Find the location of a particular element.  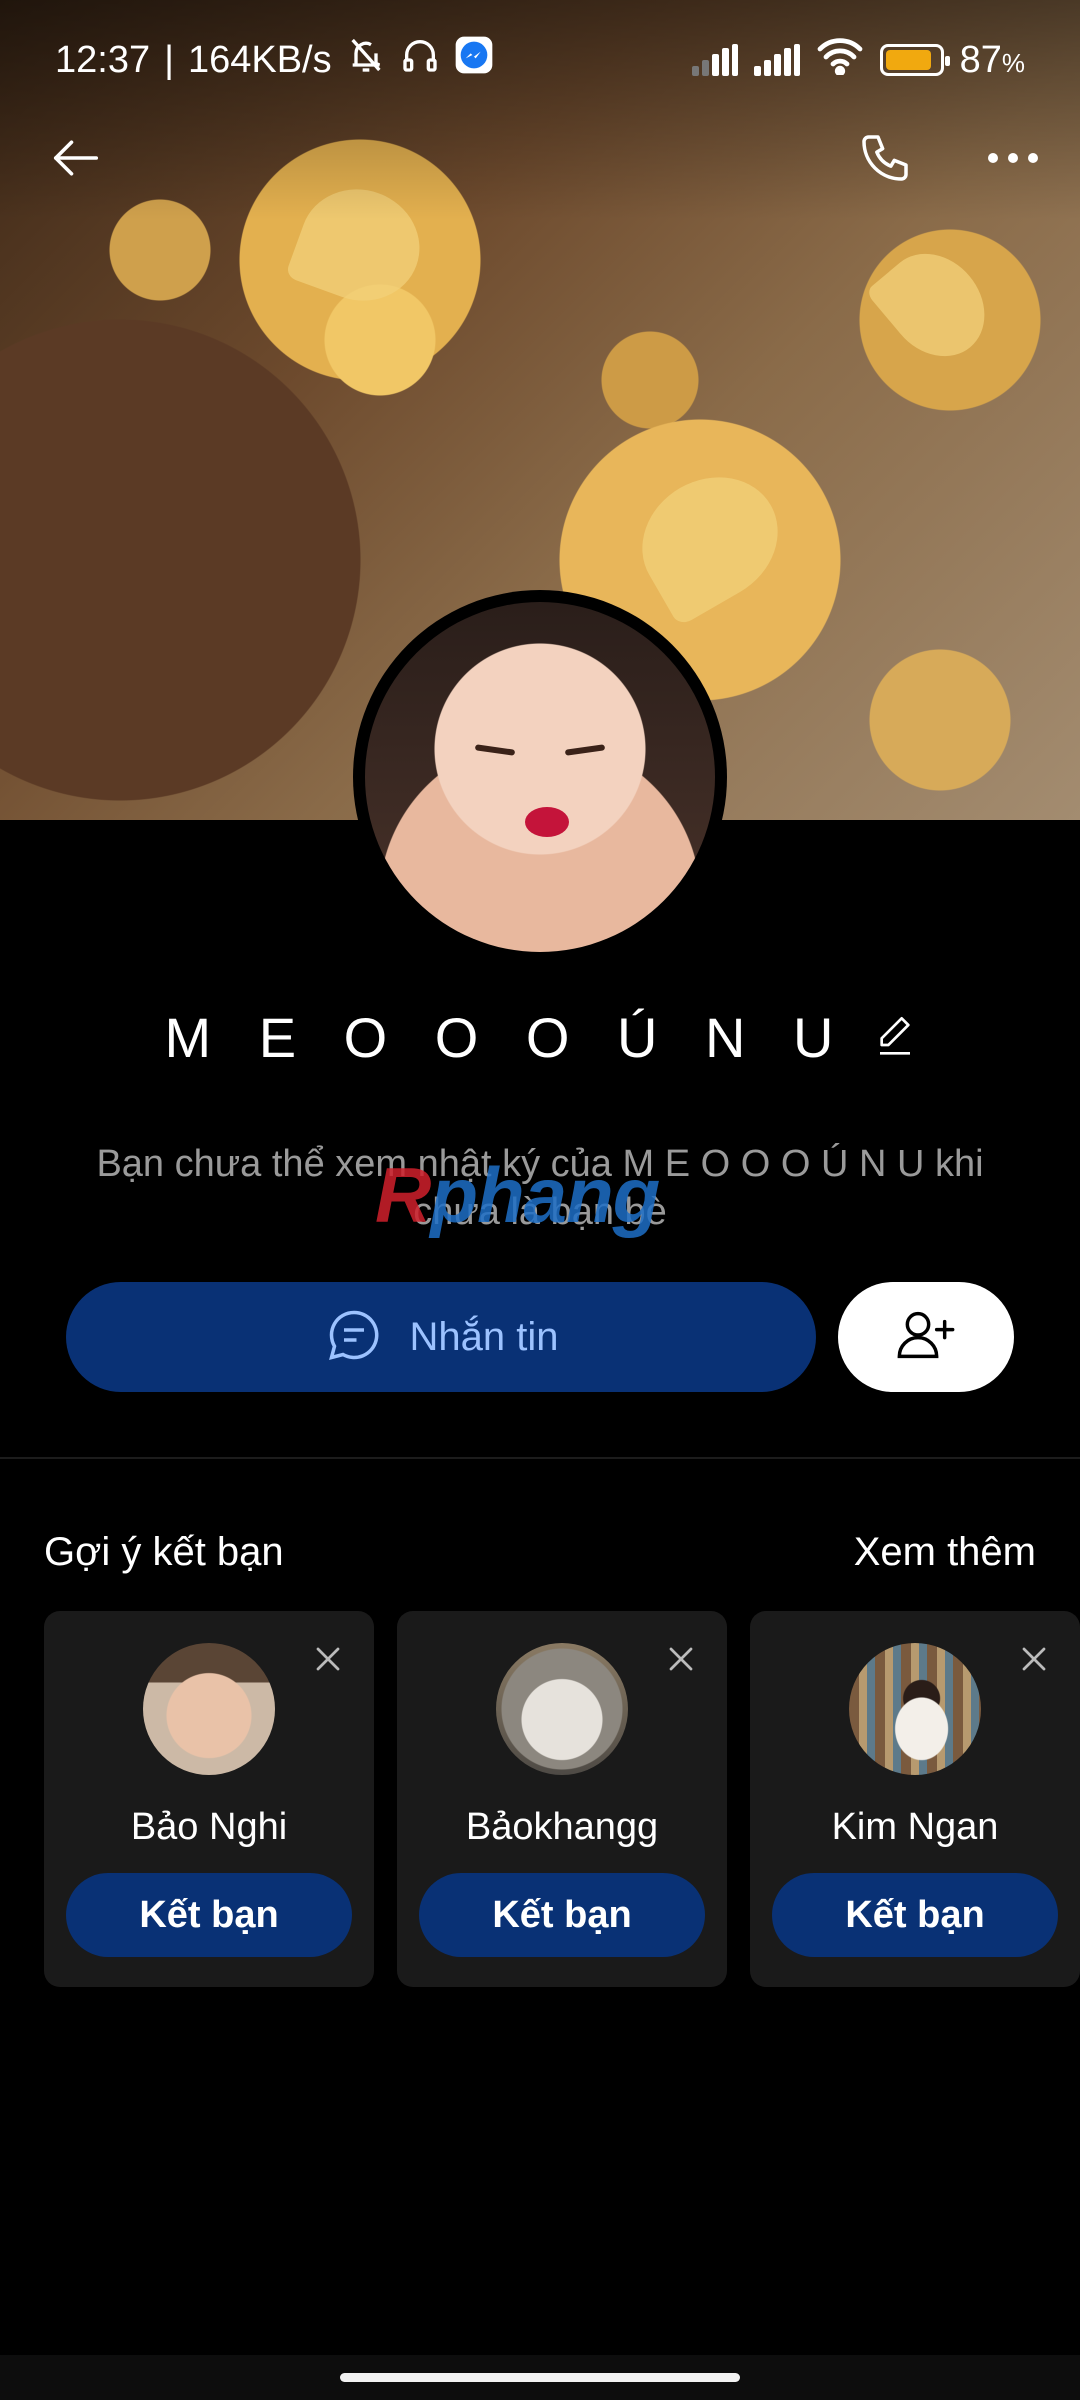

profile-name-row: M E O O O Ú N U is located at coordinates (540, 1037).